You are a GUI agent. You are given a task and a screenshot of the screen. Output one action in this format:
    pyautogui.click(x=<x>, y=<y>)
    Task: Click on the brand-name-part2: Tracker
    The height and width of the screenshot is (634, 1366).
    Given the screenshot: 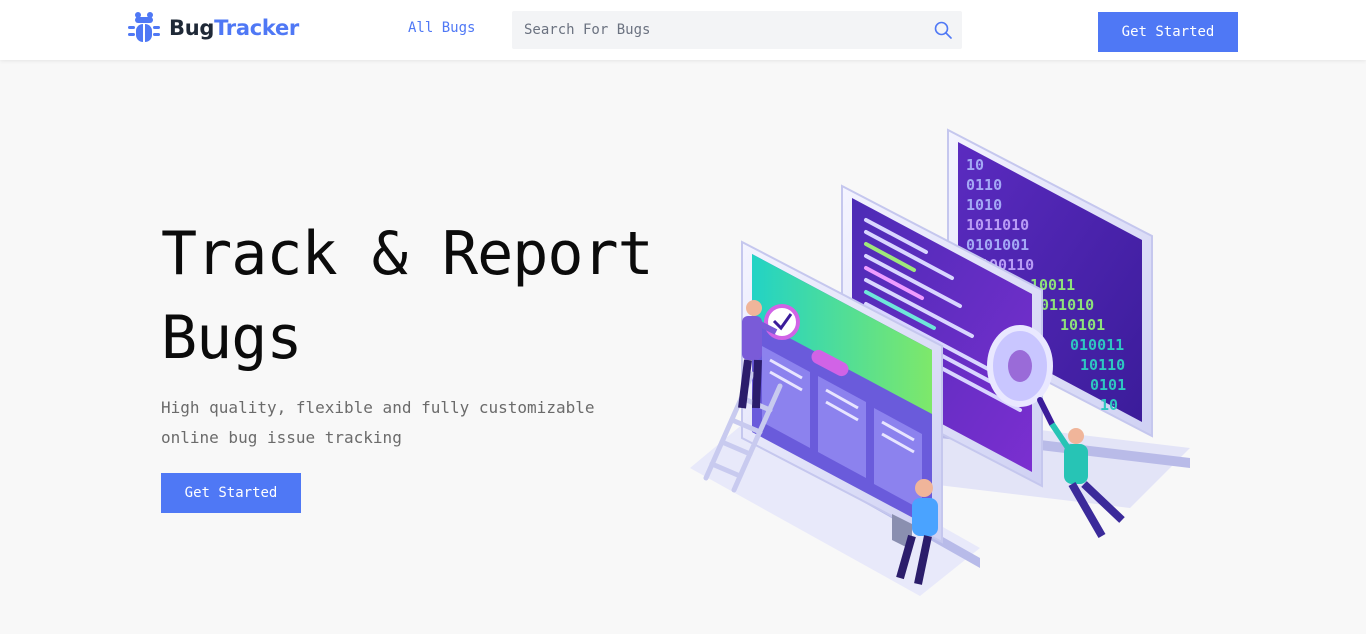 What is the action you would take?
    pyautogui.click(x=256, y=28)
    